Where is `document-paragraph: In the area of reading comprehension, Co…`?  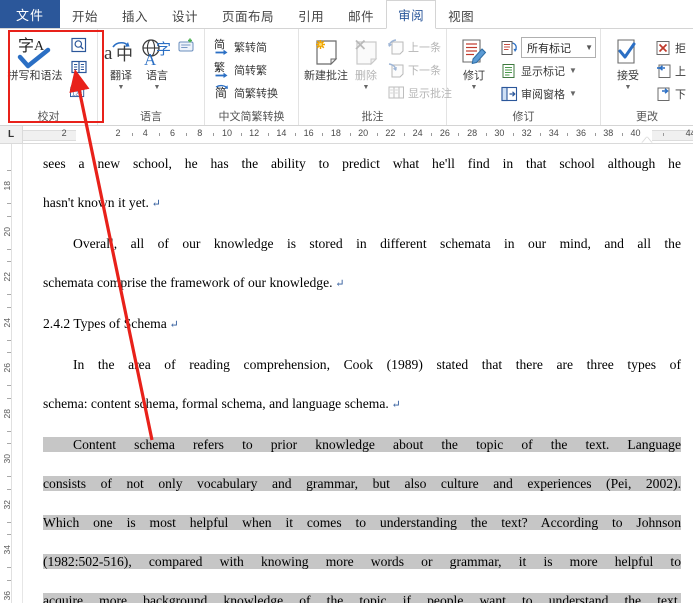 document-paragraph: In the area of reading comprehension, Co… is located at coordinates (362, 364).